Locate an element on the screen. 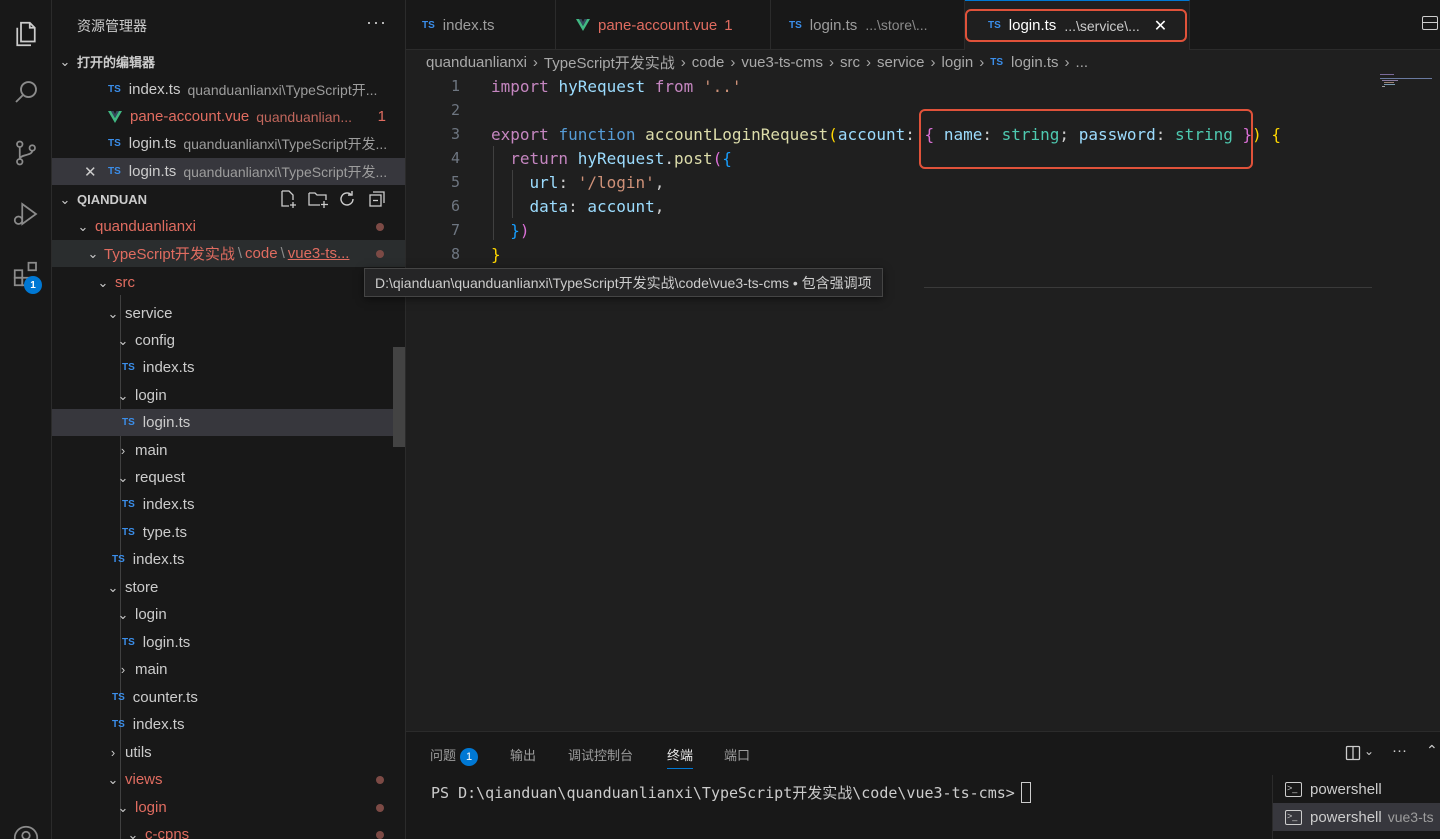 Image resolution: width=1440 pixels, height=839 pixels. minimap is located at coordinates (1410, 83).